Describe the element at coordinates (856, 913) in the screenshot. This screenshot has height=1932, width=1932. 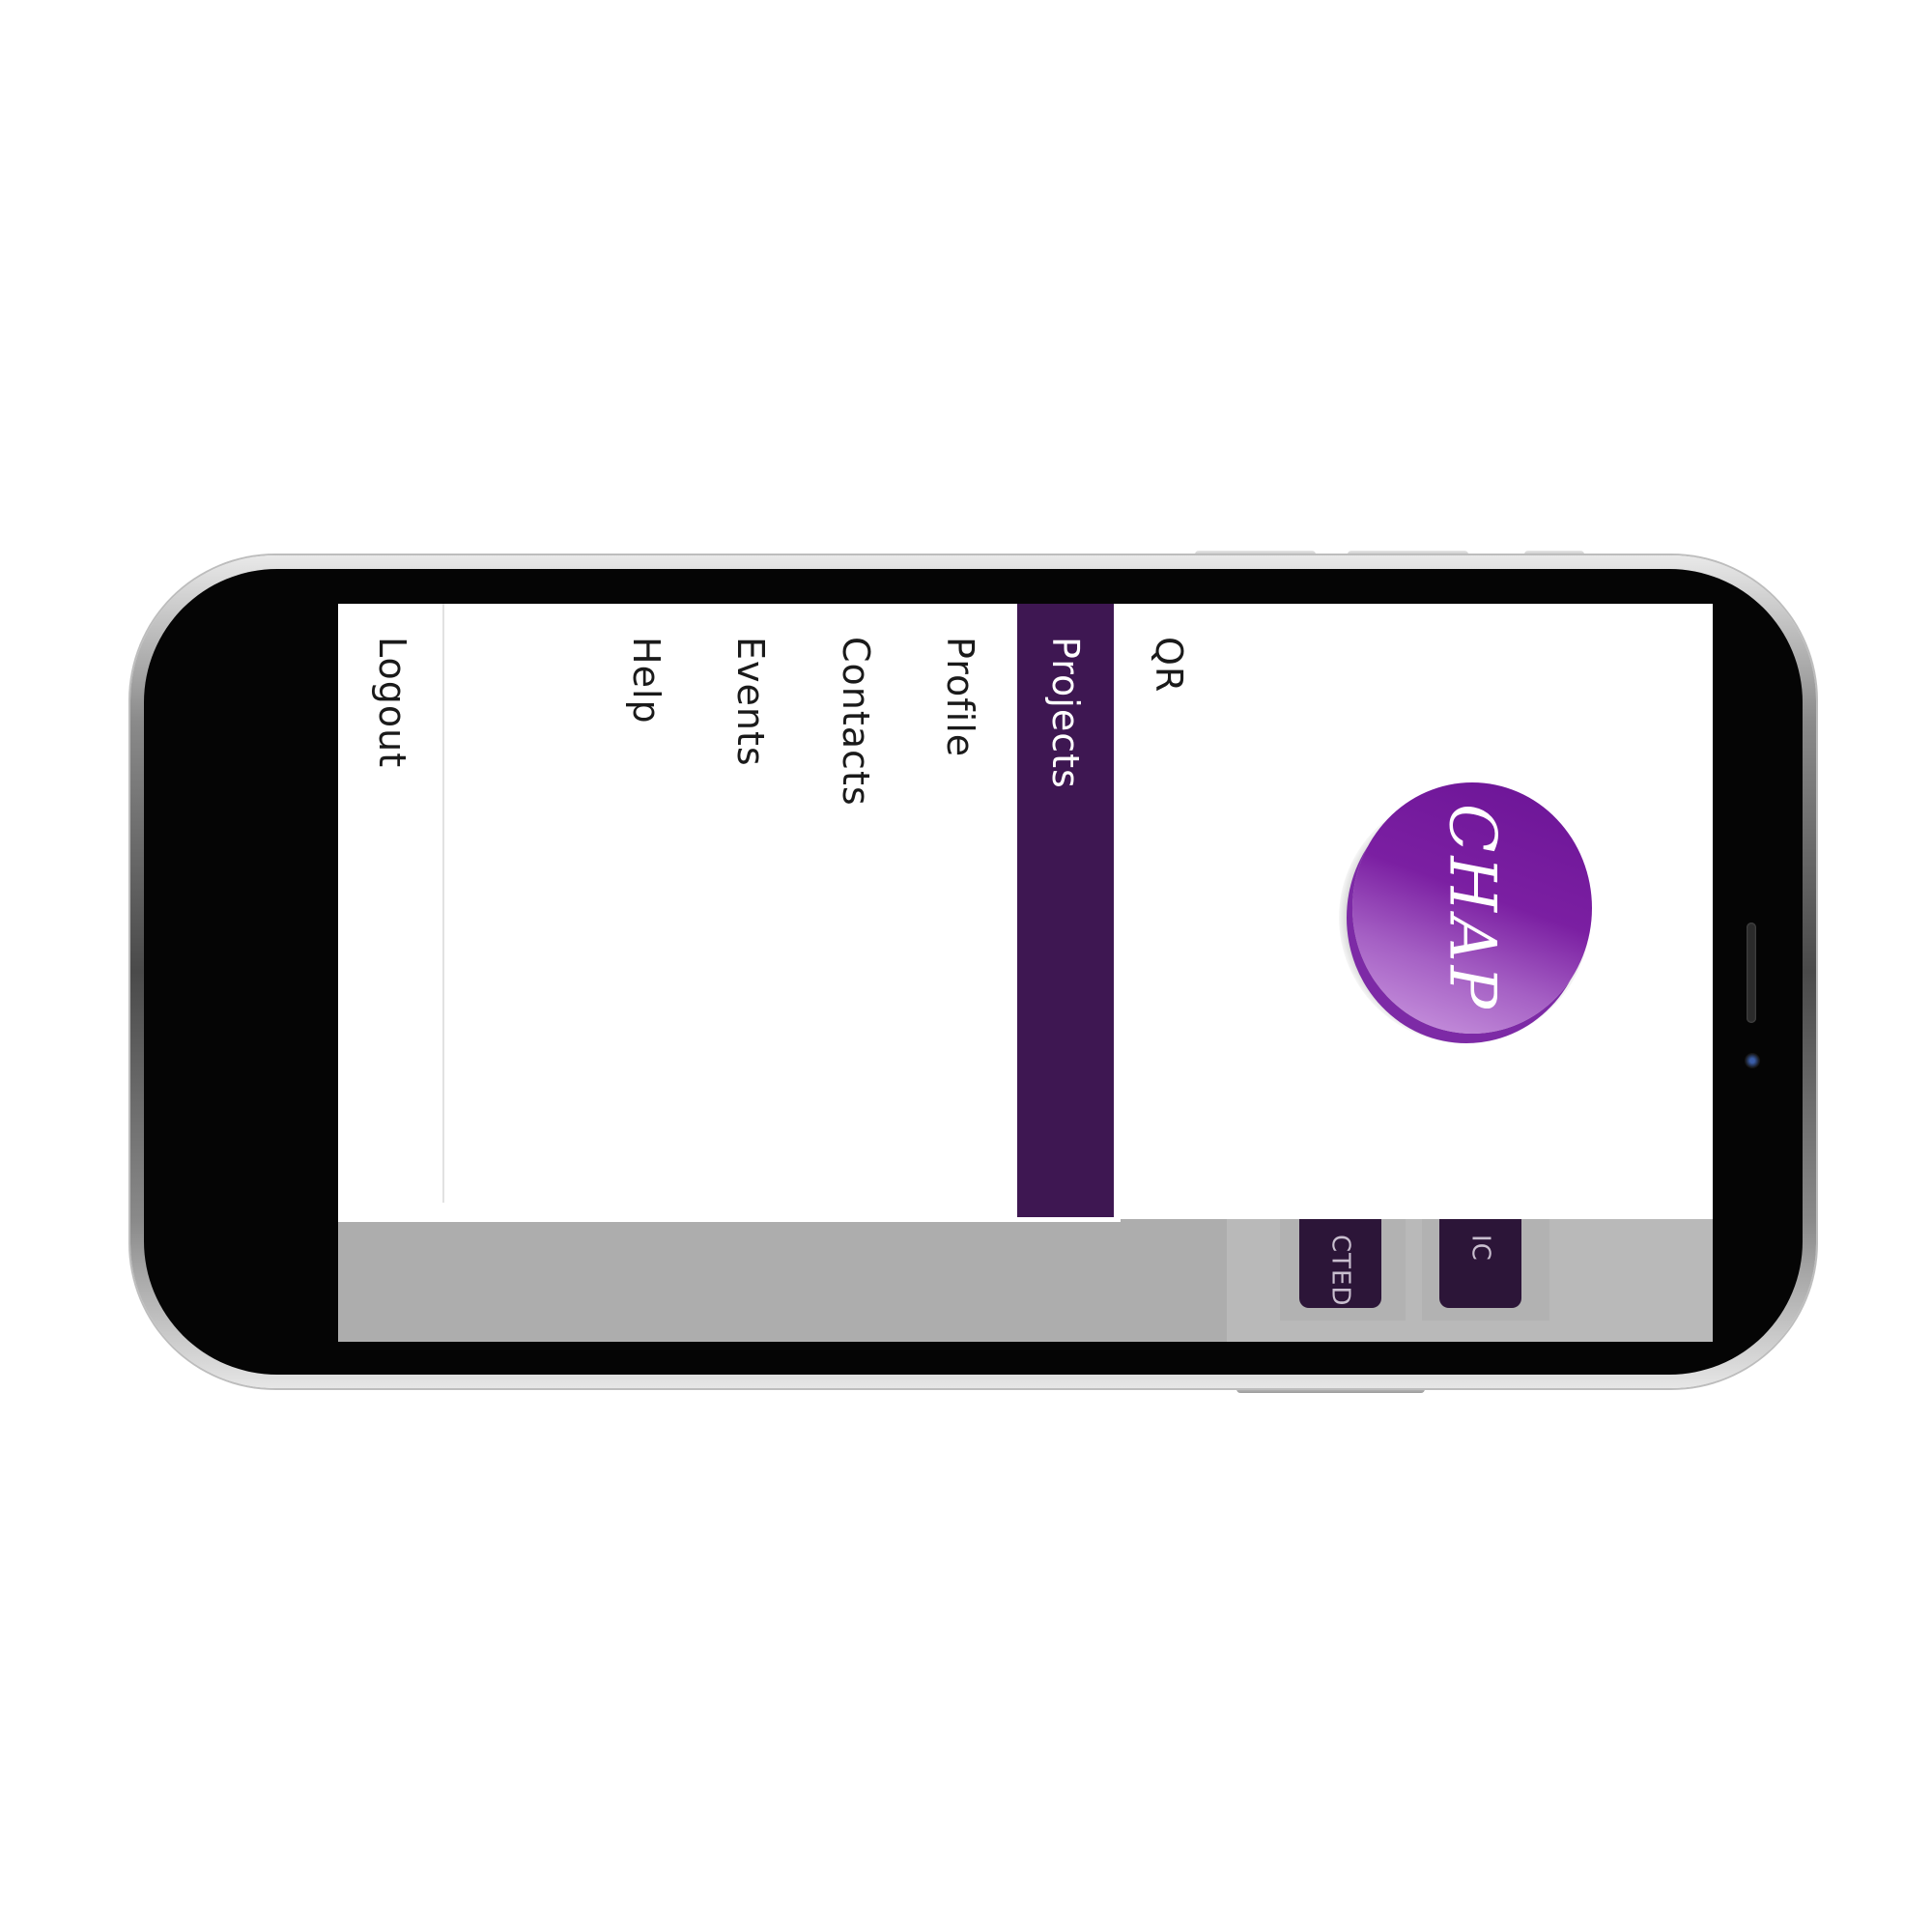
I see `menu-item-contacts: Contacts` at that location.